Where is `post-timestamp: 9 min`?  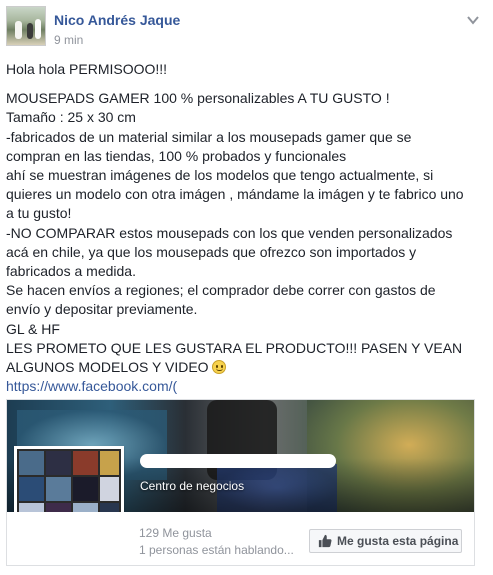 post-timestamp: 9 min is located at coordinates (68, 40).